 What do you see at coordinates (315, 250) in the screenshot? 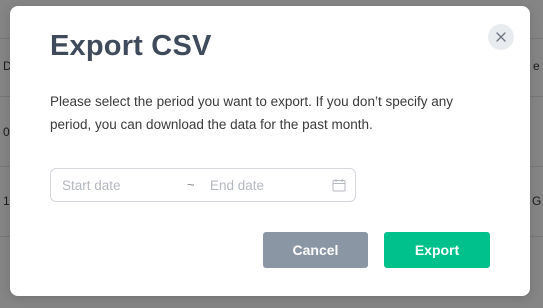
I see `cancel-button: Cancel` at bounding box center [315, 250].